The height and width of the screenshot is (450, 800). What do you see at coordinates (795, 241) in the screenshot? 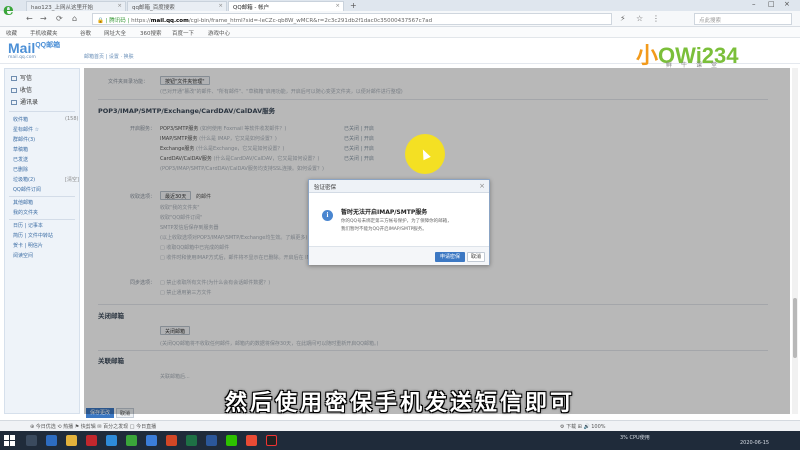
I see `page-scrollbar` at bounding box center [795, 241].